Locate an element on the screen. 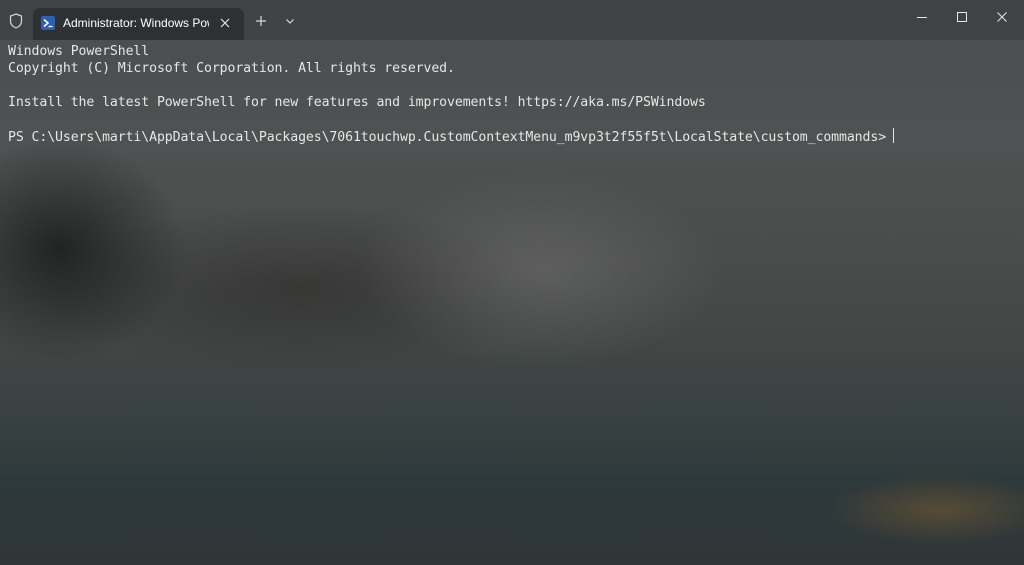  chevron-down-icon is located at coordinates (290, 21).